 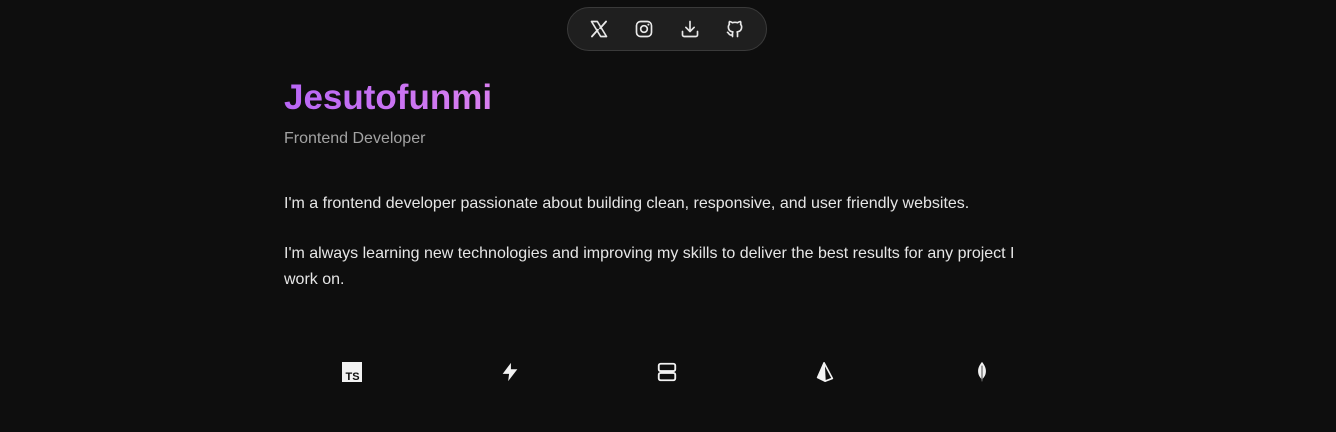 What do you see at coordinates (510, 372) in the screenshot?
I see `bolt-icon` at bounding box center [510, 372].